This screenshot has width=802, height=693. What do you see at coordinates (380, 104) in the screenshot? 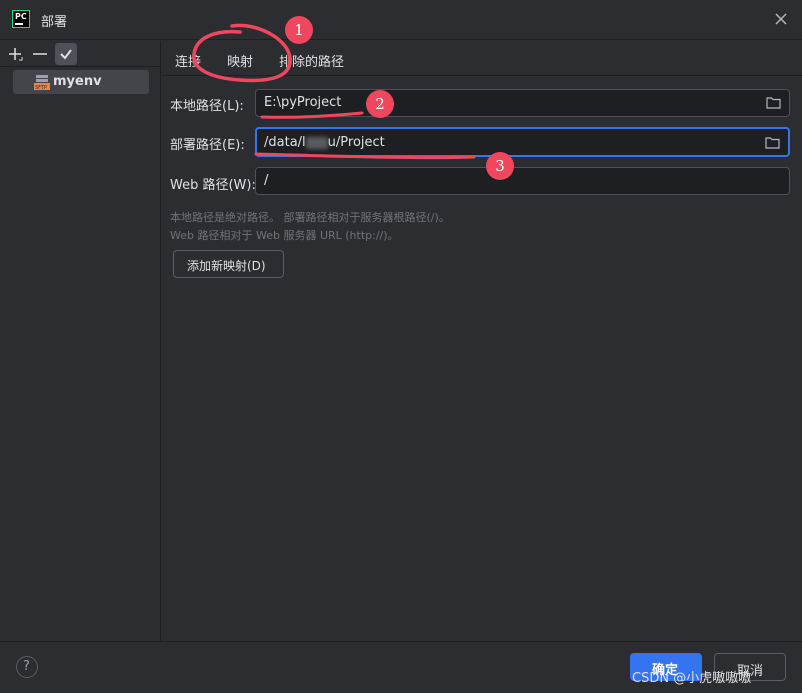
I see `annotation-badge-2: 2` at bounding box center [380, 104].